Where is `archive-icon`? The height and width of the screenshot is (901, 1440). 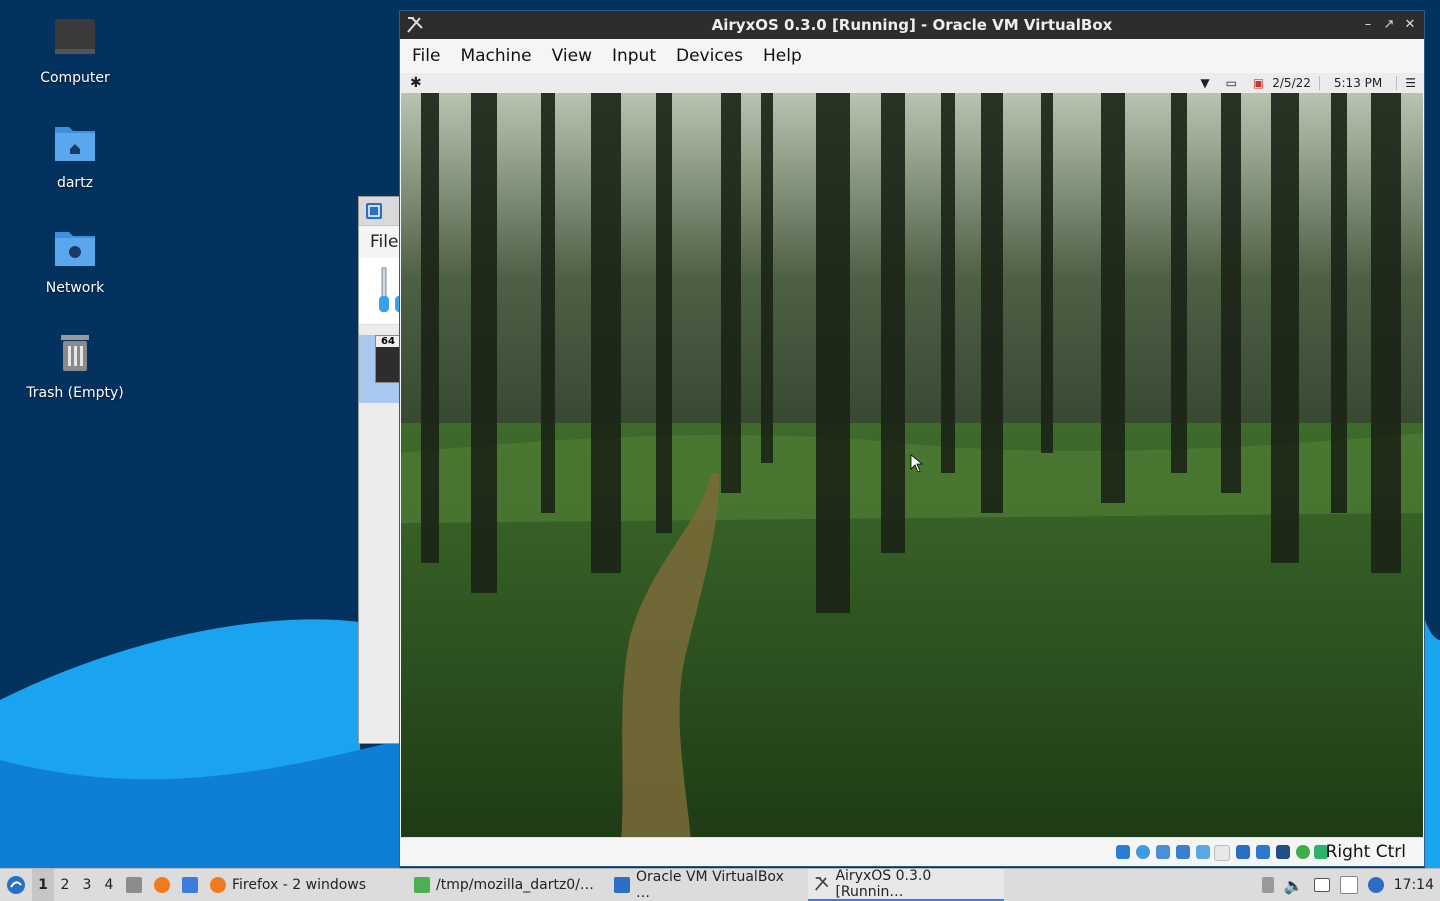
archive-icon is located at coordinates (422, 885).